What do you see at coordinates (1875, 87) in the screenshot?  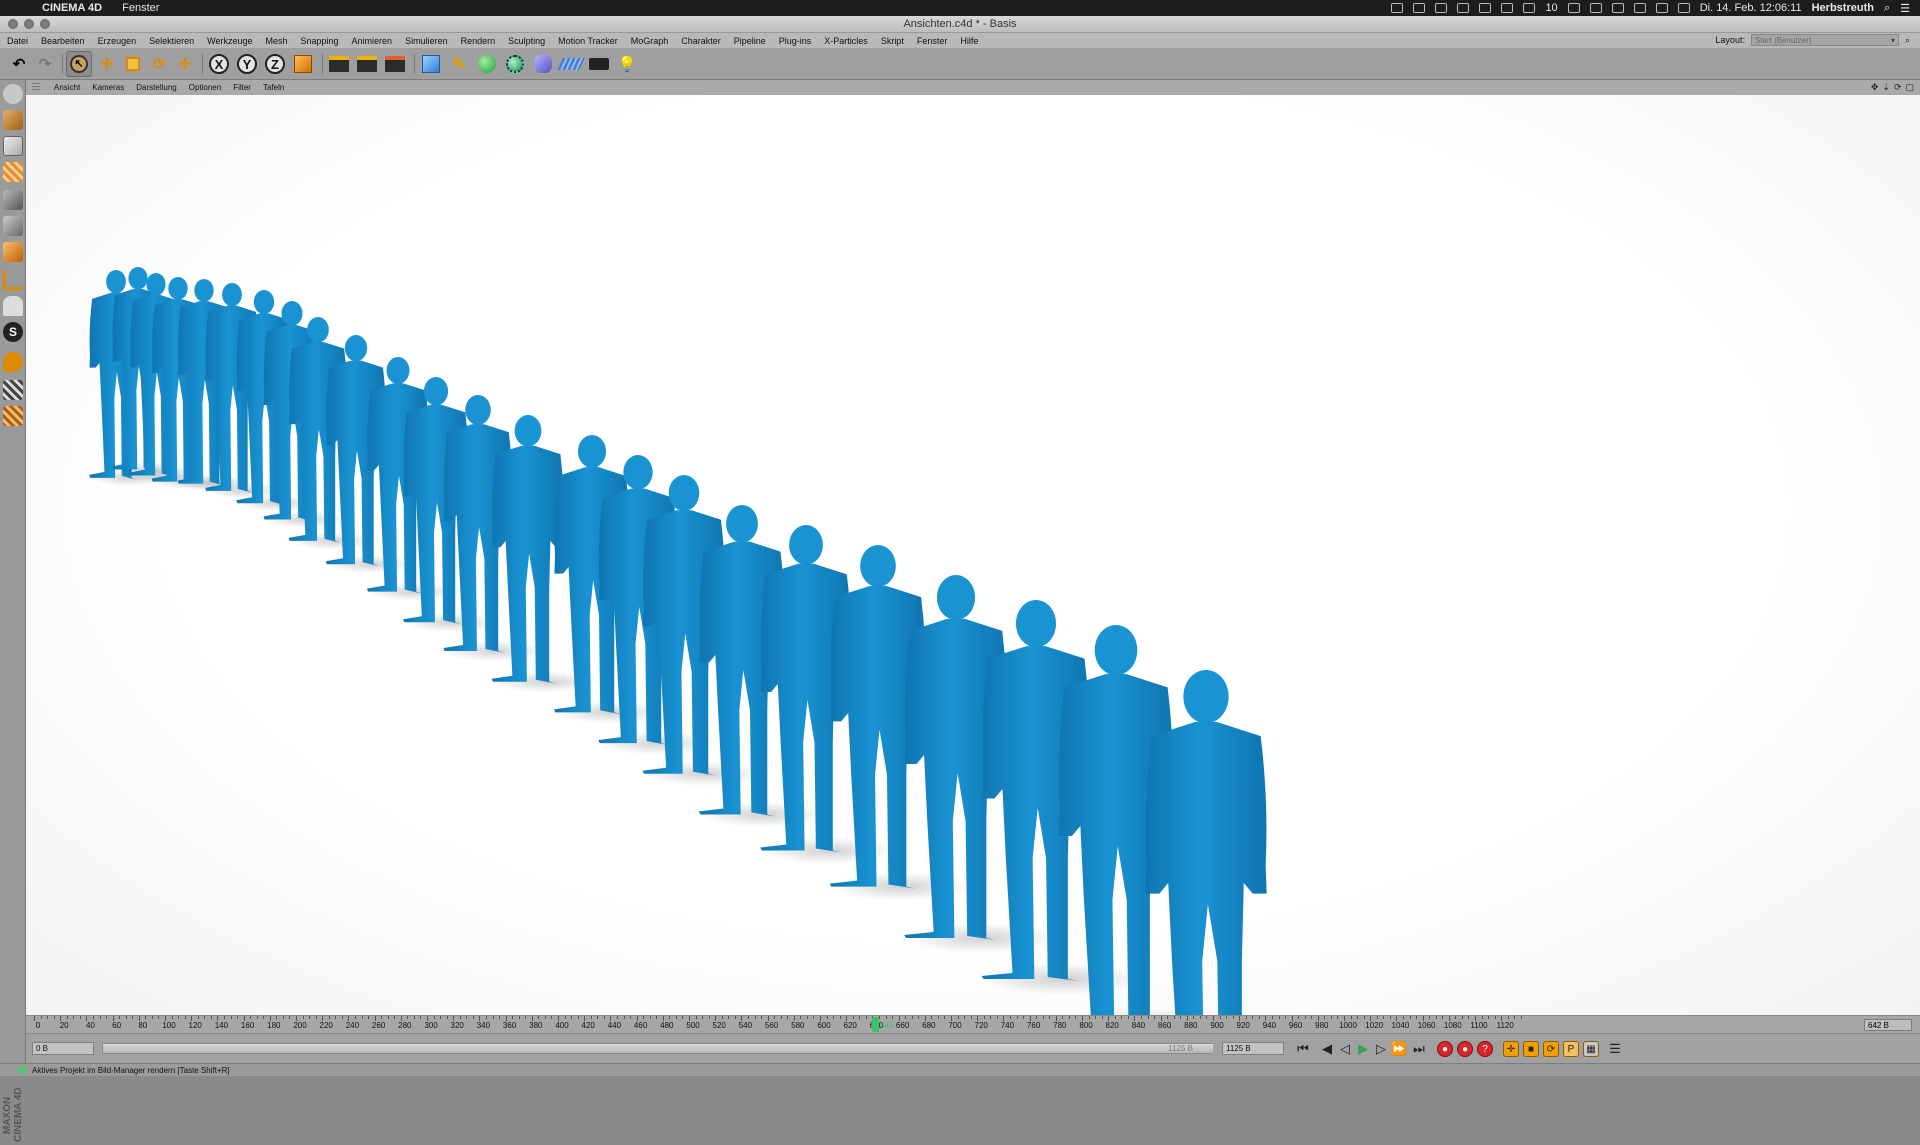 I see `viewport-move-icon: ✥` at bounding box center [1875, 87].